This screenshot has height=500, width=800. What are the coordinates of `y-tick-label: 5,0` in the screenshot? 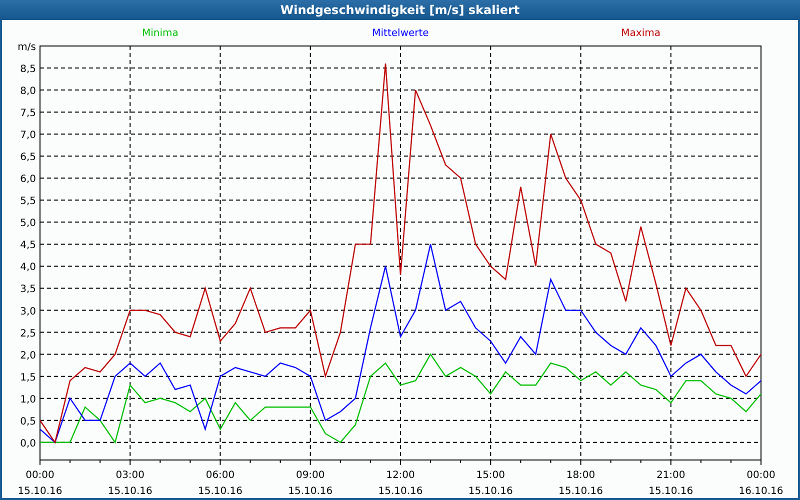 It's located at (28, 224).